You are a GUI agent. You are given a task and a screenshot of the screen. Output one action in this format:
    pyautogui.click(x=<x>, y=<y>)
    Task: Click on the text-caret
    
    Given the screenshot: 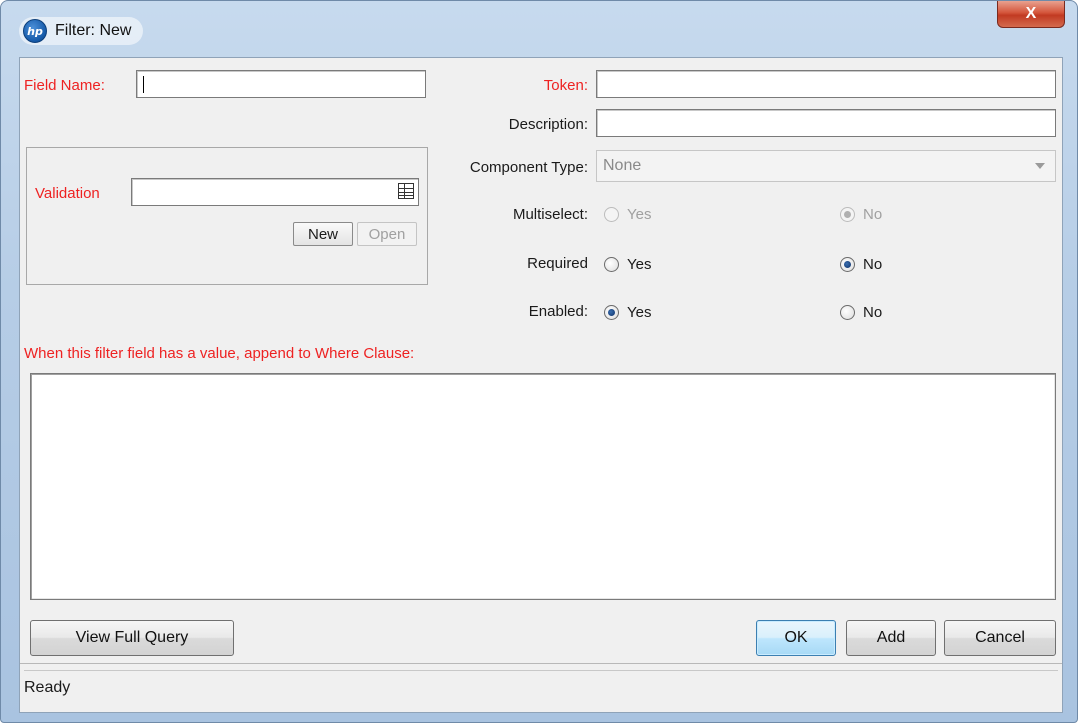 What is the action you would take?
    pyautogui.click(x=143, y=84)
    